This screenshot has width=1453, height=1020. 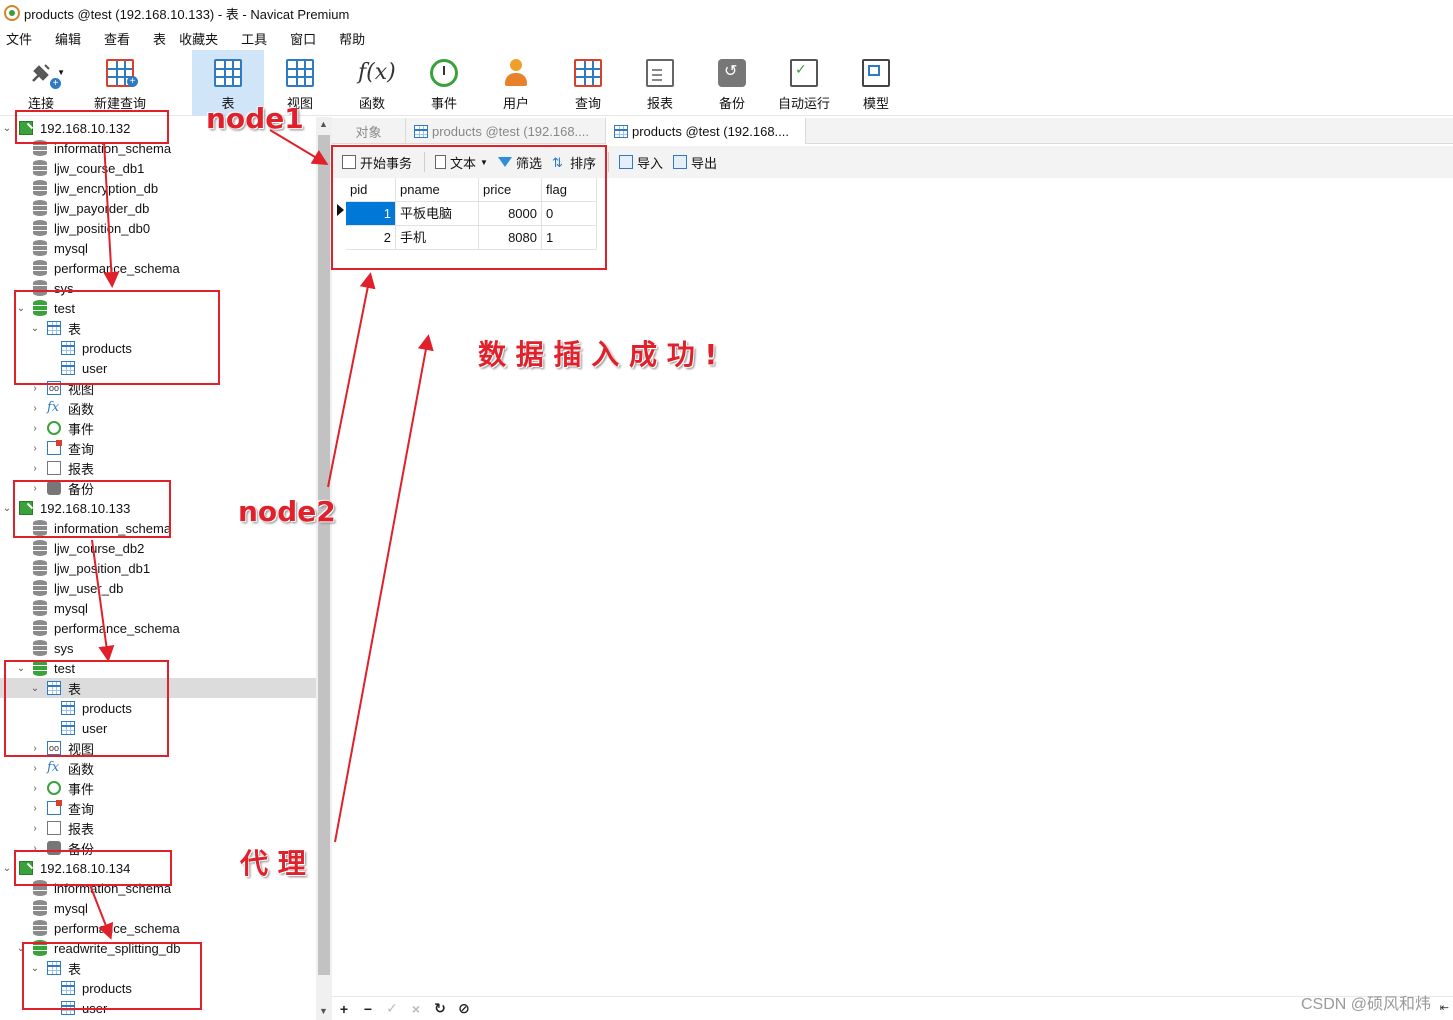 What do you see at coordinates (443, 103) in the screenshot?
I see `event-label: 事件` at bounding box center [443, 103].